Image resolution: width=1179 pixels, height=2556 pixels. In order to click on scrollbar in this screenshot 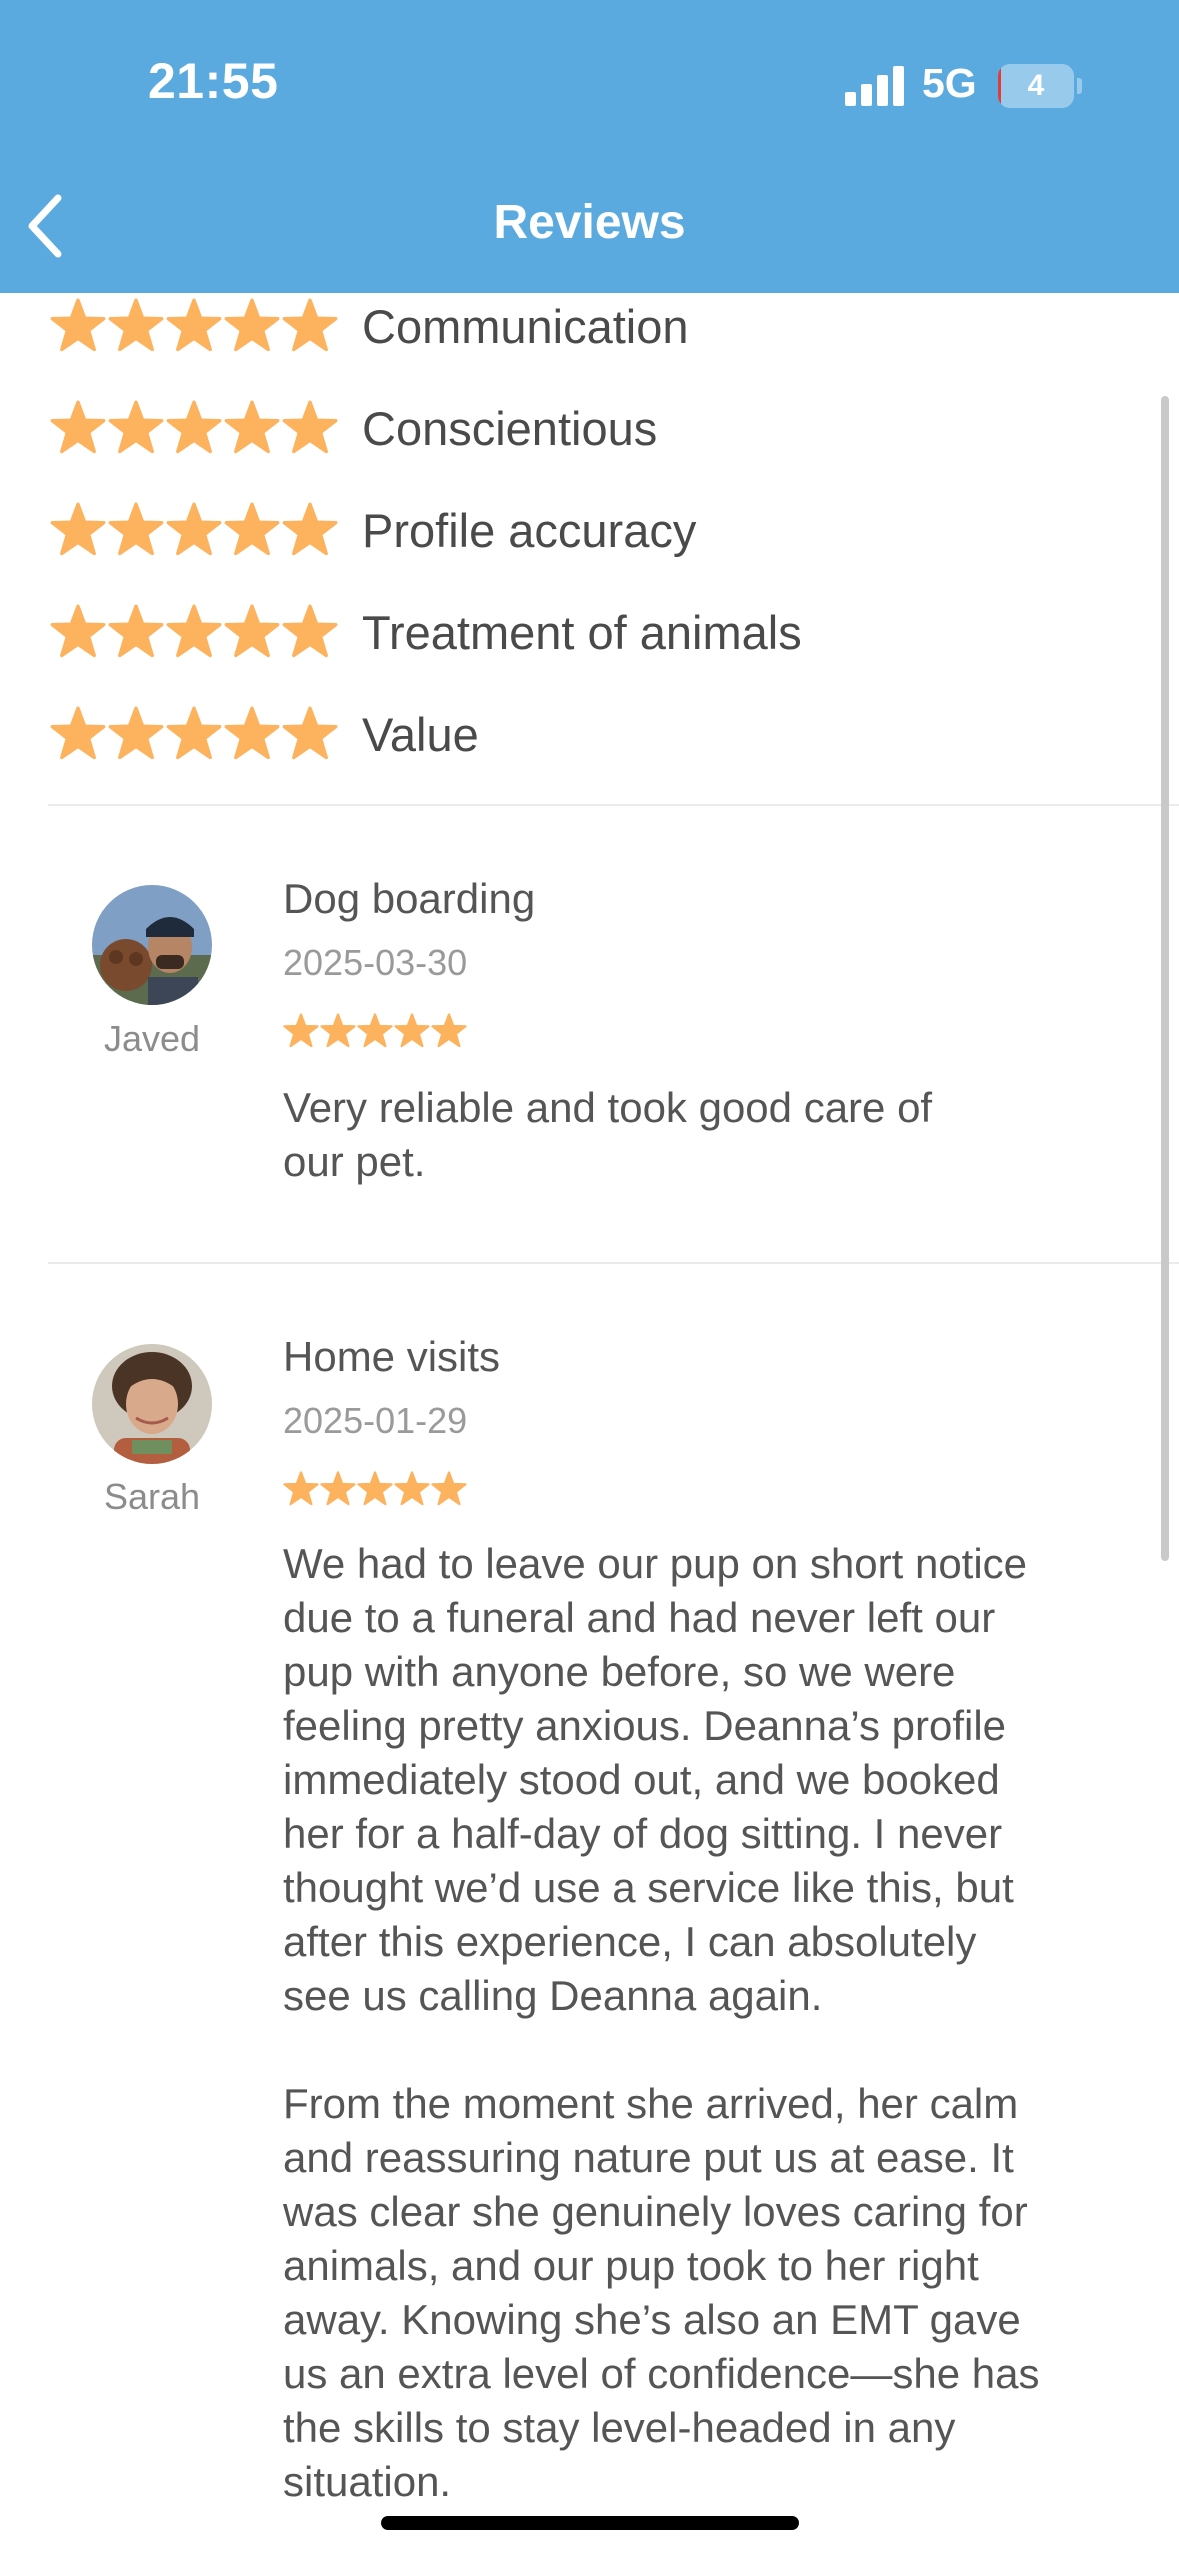, I will do `click(1165, 978)`.